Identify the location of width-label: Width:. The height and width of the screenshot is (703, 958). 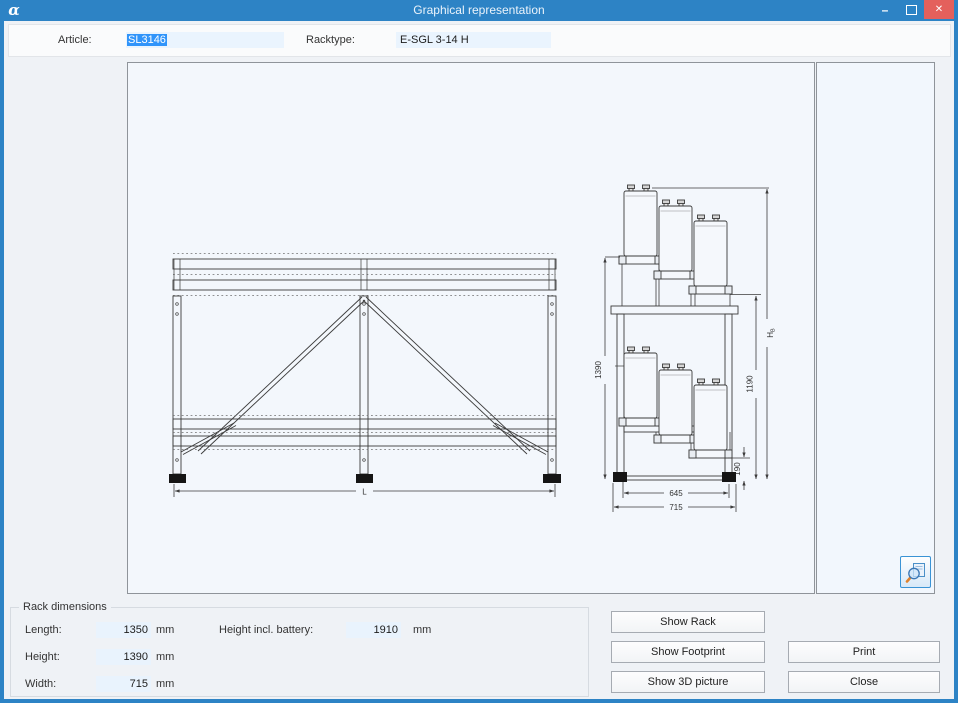
(41, 684).